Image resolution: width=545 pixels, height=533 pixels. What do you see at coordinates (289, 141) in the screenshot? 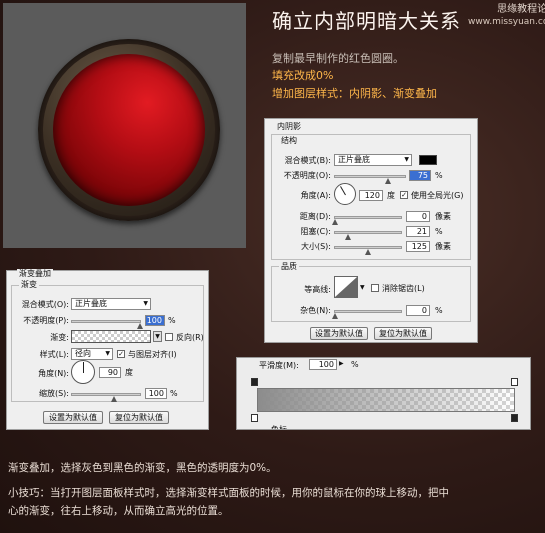
I see `structure-label: 结构` at bounding box center [289, 141].